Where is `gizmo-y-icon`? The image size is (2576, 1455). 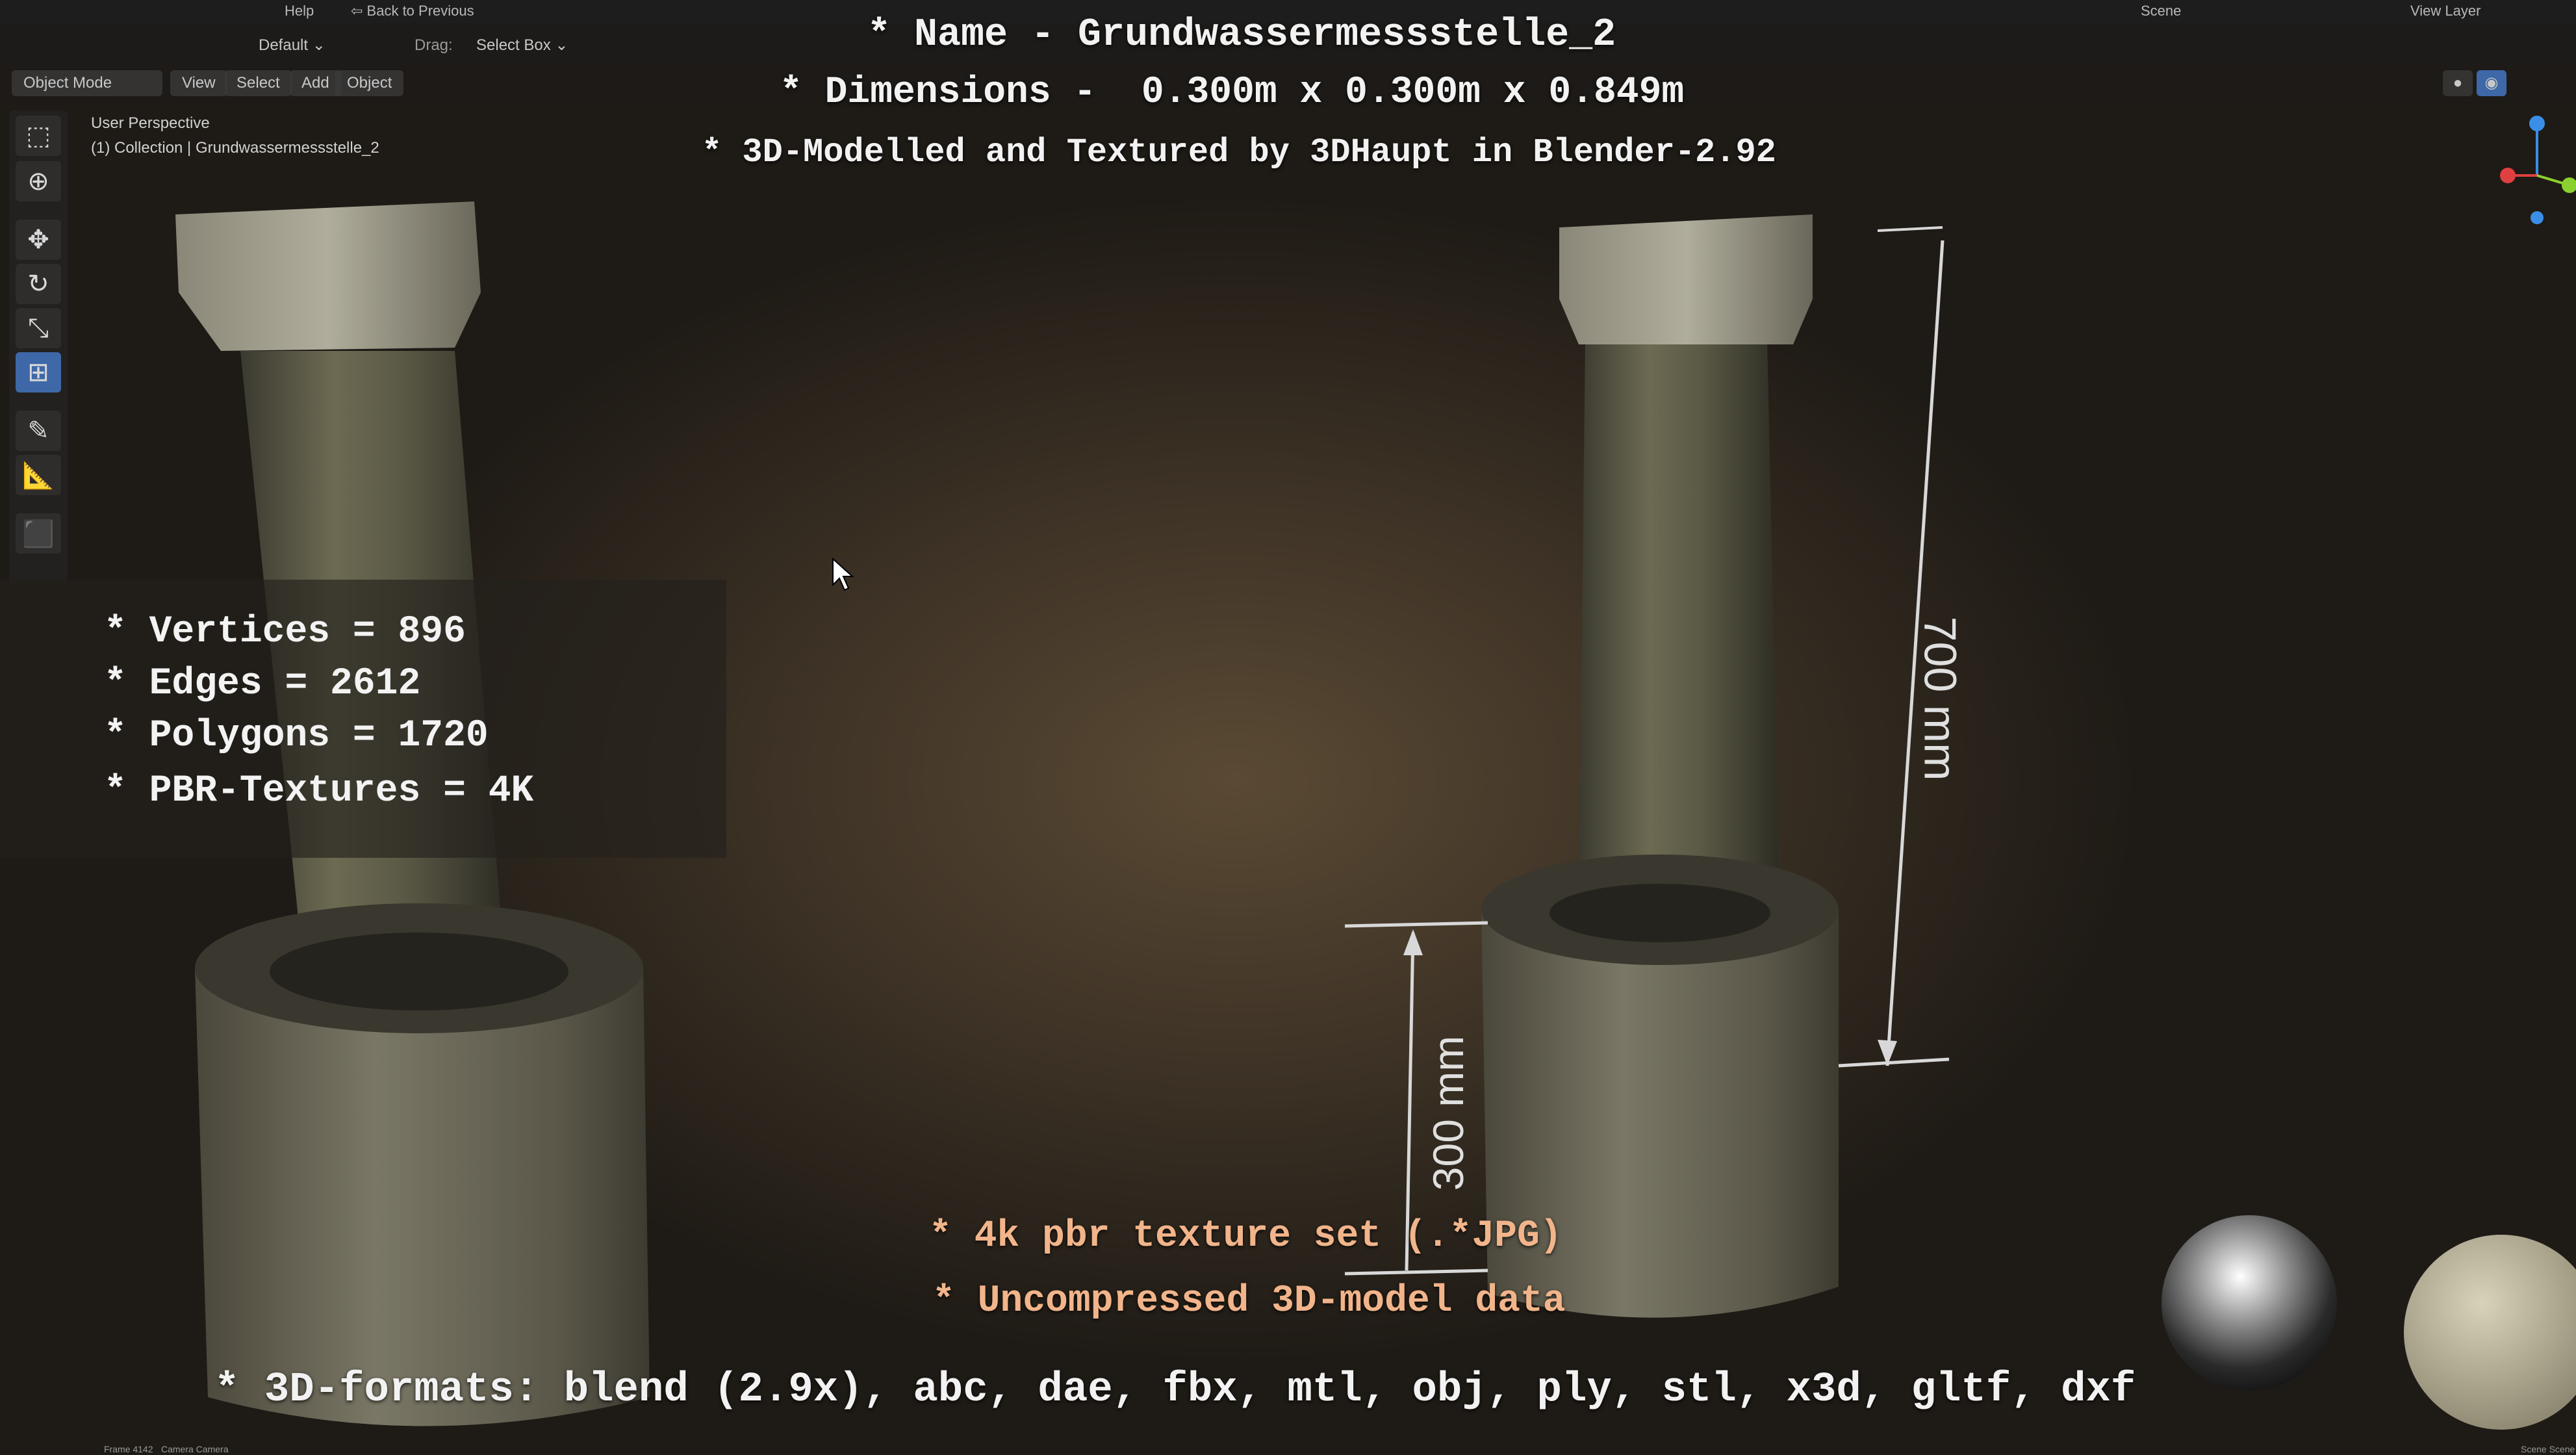 gizmo-y-icon is located at coordinates (2569, 185).